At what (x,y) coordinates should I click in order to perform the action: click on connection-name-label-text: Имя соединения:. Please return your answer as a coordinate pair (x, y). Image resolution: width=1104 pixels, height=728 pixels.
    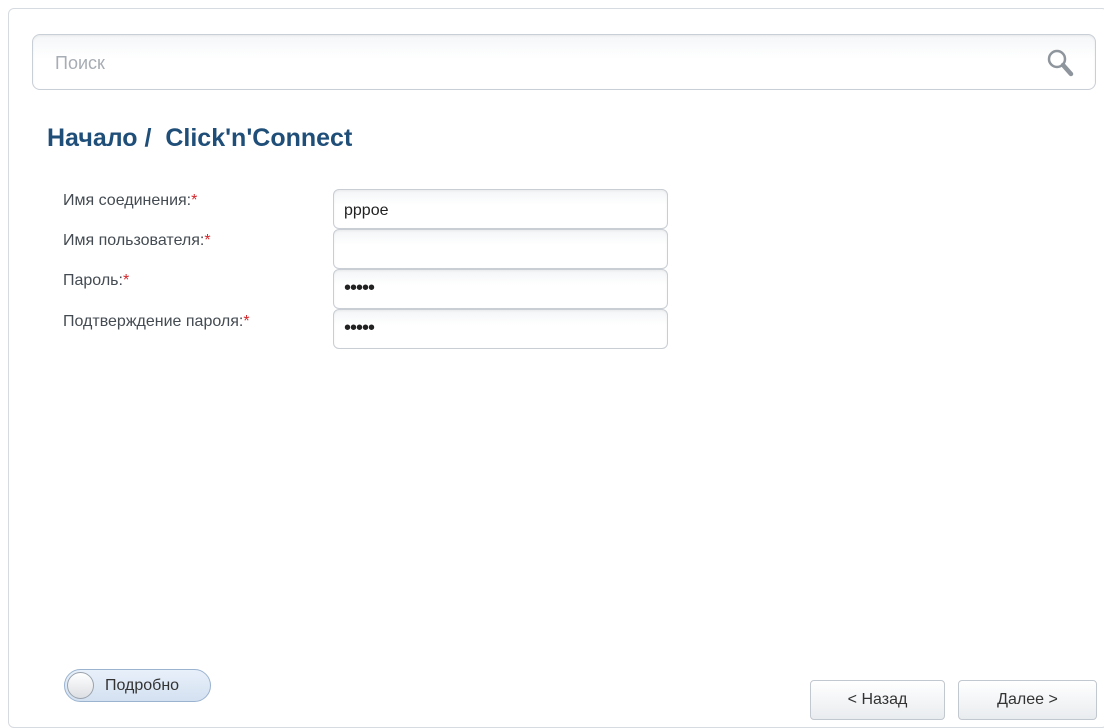
    Looking at the image, I should click on (127, 200).